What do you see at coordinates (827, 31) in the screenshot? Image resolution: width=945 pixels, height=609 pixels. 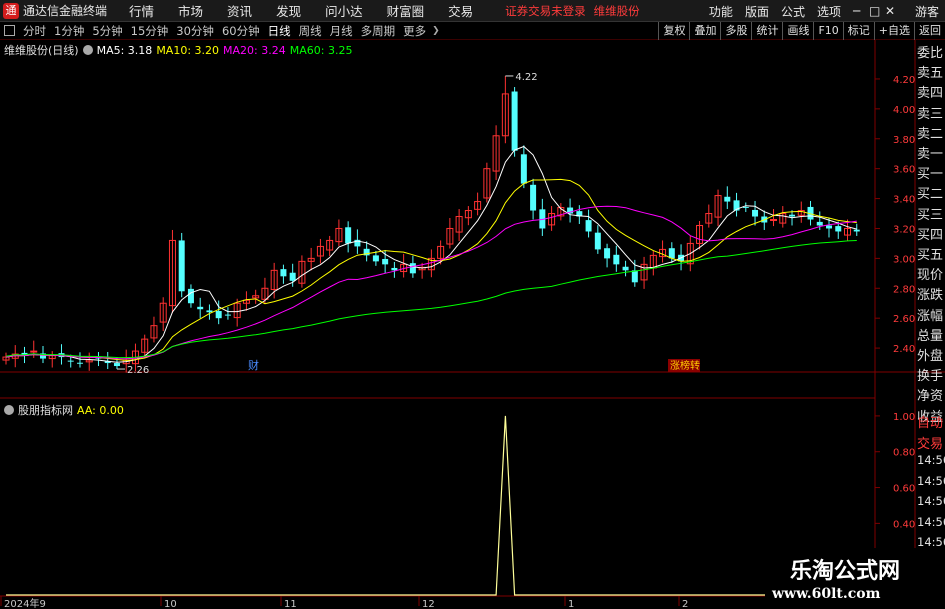 I see `toolbar-button-5: F10` at bounding box center [827, 31].